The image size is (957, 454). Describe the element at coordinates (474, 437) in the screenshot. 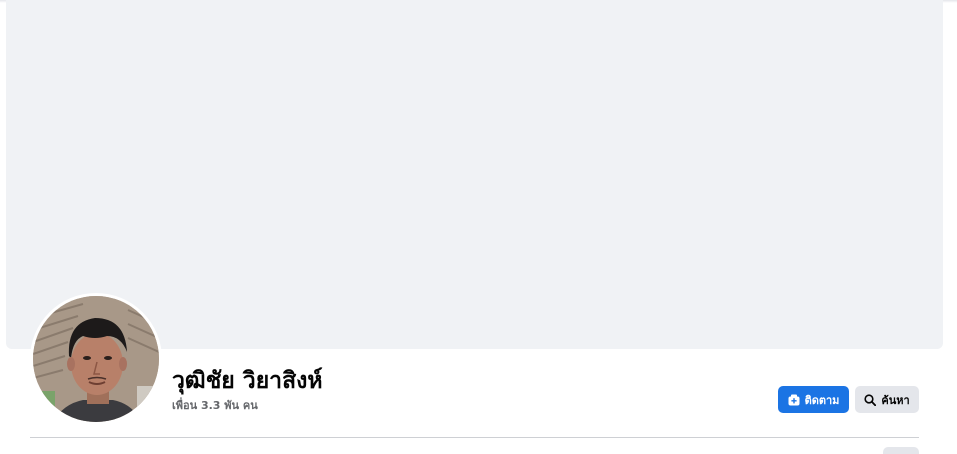

I see `divider` at that location.